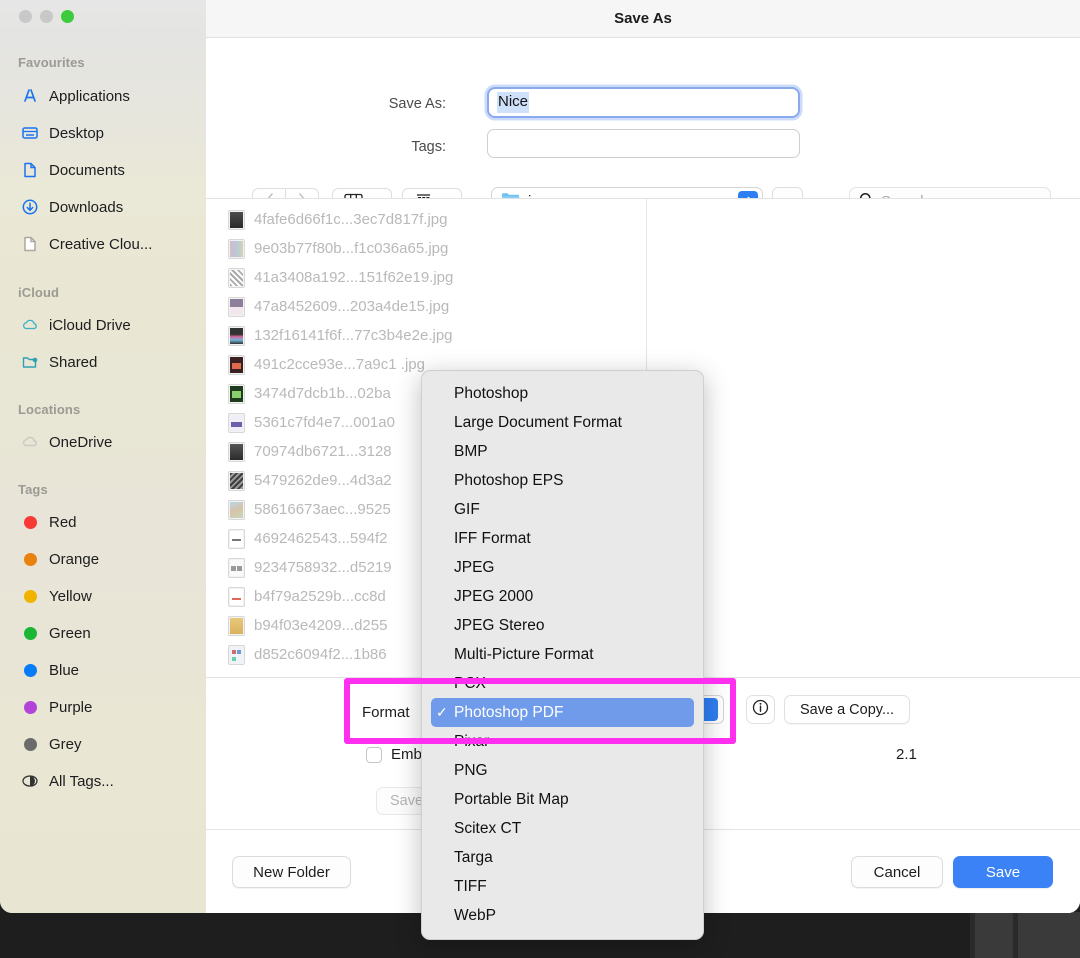 This screenshot has width=1080, height=958. Describe the element at coordinates (474, 567) in the screenshot. I see `menu-item-label: JPEG` at that location.